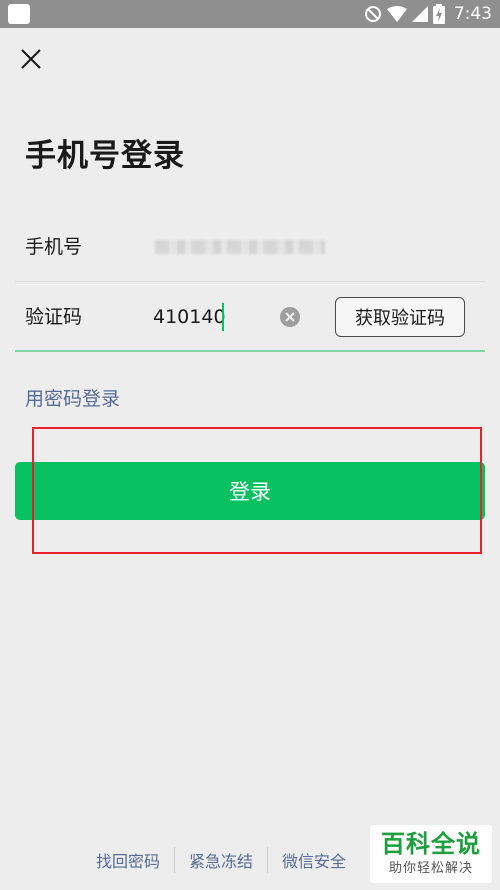 This screenshot has width=500, height=890. I want to click on watermark-subtitle: 助你轻松解决, so click(430, 868).